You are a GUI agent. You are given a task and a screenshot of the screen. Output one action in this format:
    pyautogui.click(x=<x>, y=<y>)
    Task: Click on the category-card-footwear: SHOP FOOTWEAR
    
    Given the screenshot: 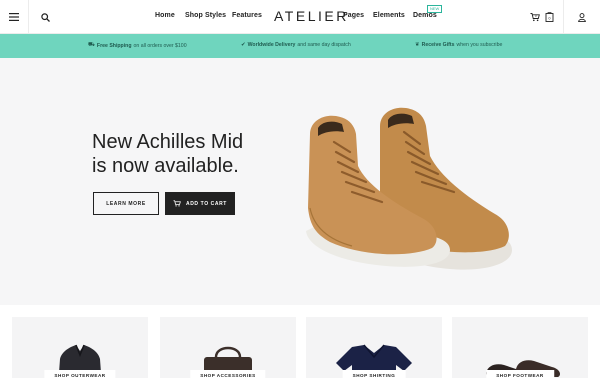 What is the action you would take?
    pyautogui.click(x=520, y=347)
    